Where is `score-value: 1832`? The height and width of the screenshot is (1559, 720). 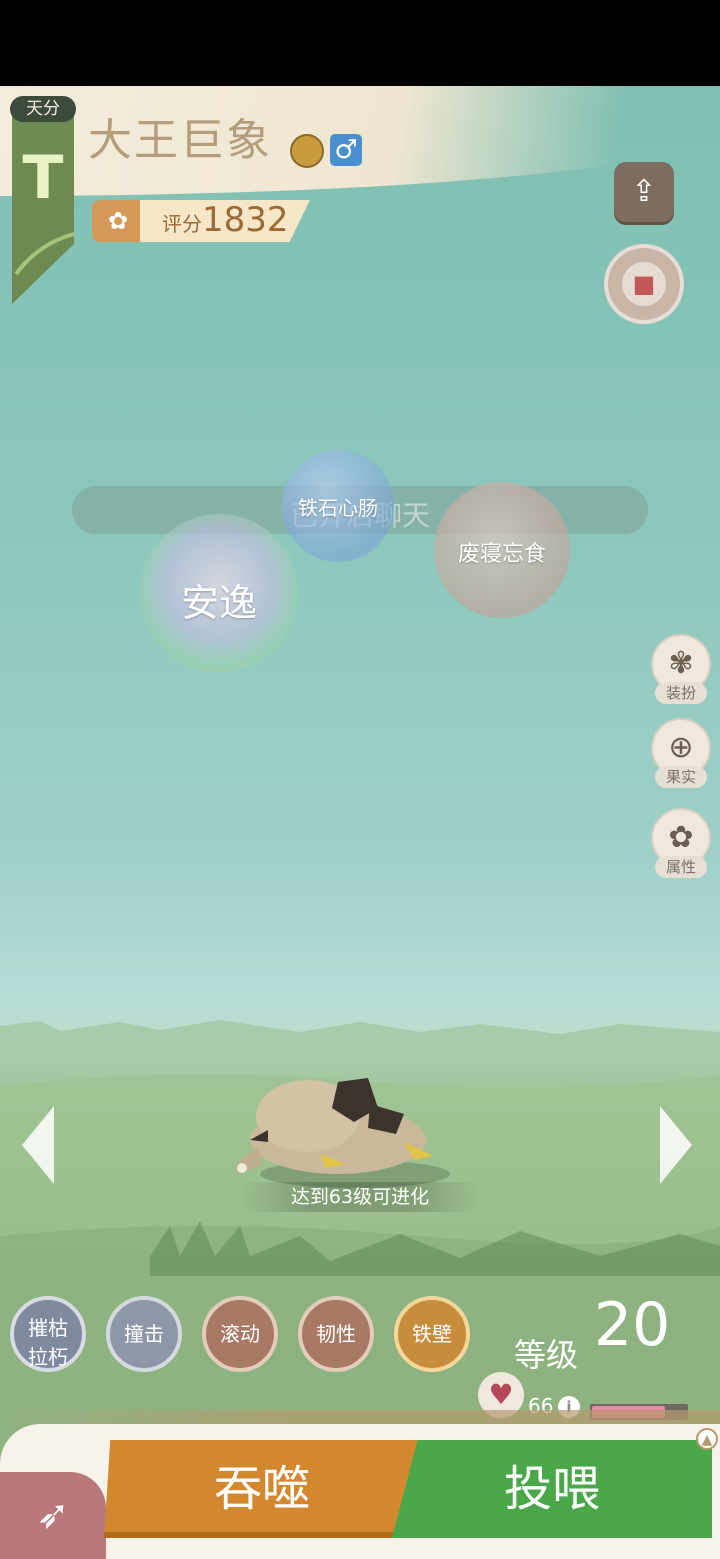 score-value: 1832 is located at coordinates (245, 220).